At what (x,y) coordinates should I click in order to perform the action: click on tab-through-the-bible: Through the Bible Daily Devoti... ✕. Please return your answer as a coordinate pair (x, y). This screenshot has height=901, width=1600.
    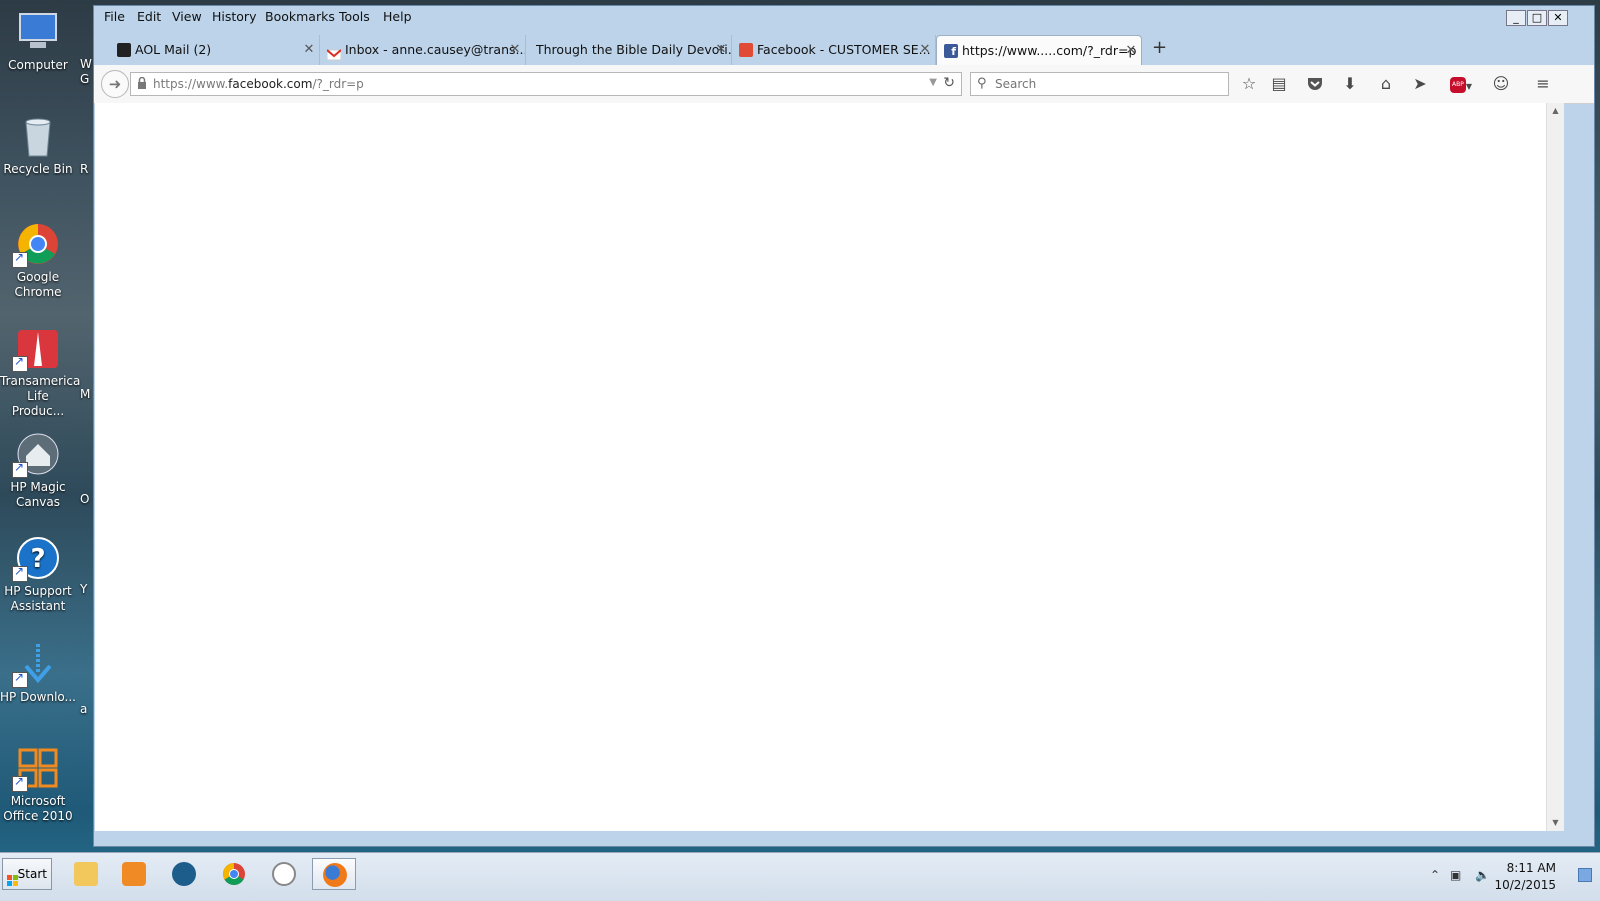
    Looking at the image, I should click on (629, 50).